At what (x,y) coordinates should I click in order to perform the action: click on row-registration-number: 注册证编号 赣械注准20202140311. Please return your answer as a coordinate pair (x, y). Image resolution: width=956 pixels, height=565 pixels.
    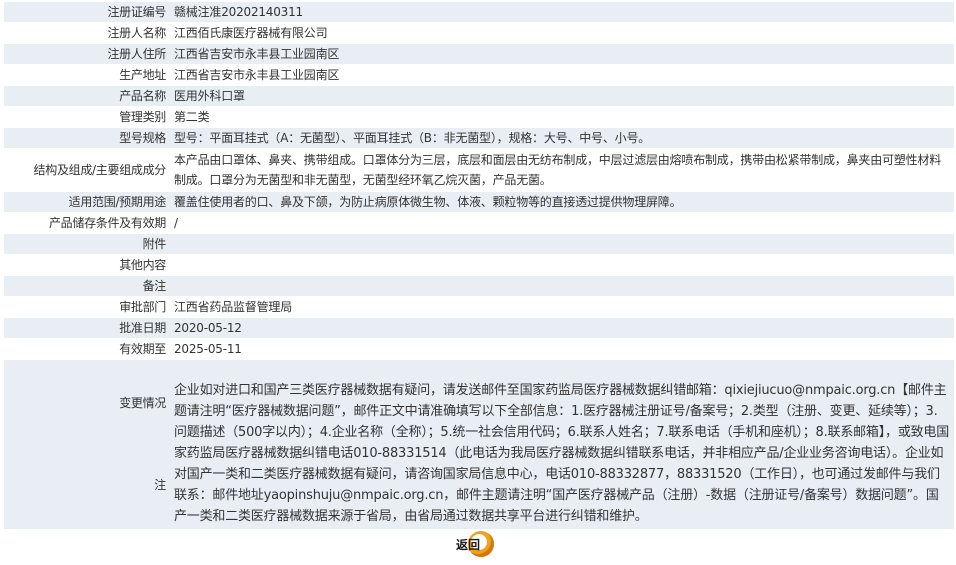
    Looking at the image, I should click on (479, 12).